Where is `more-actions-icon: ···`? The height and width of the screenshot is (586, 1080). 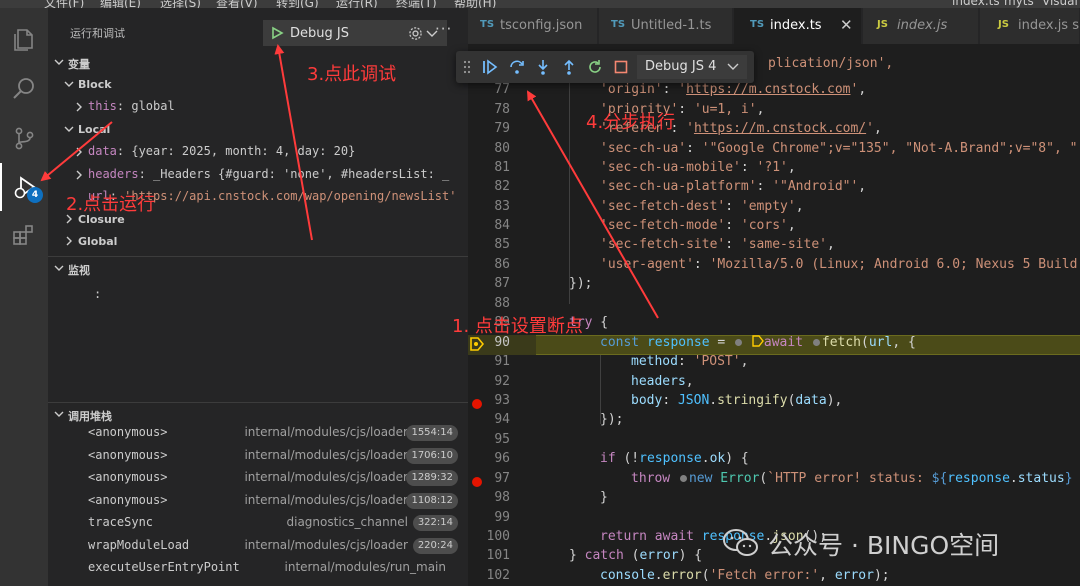
more-actions-icon: ··· is located at coordinates (443, 29).